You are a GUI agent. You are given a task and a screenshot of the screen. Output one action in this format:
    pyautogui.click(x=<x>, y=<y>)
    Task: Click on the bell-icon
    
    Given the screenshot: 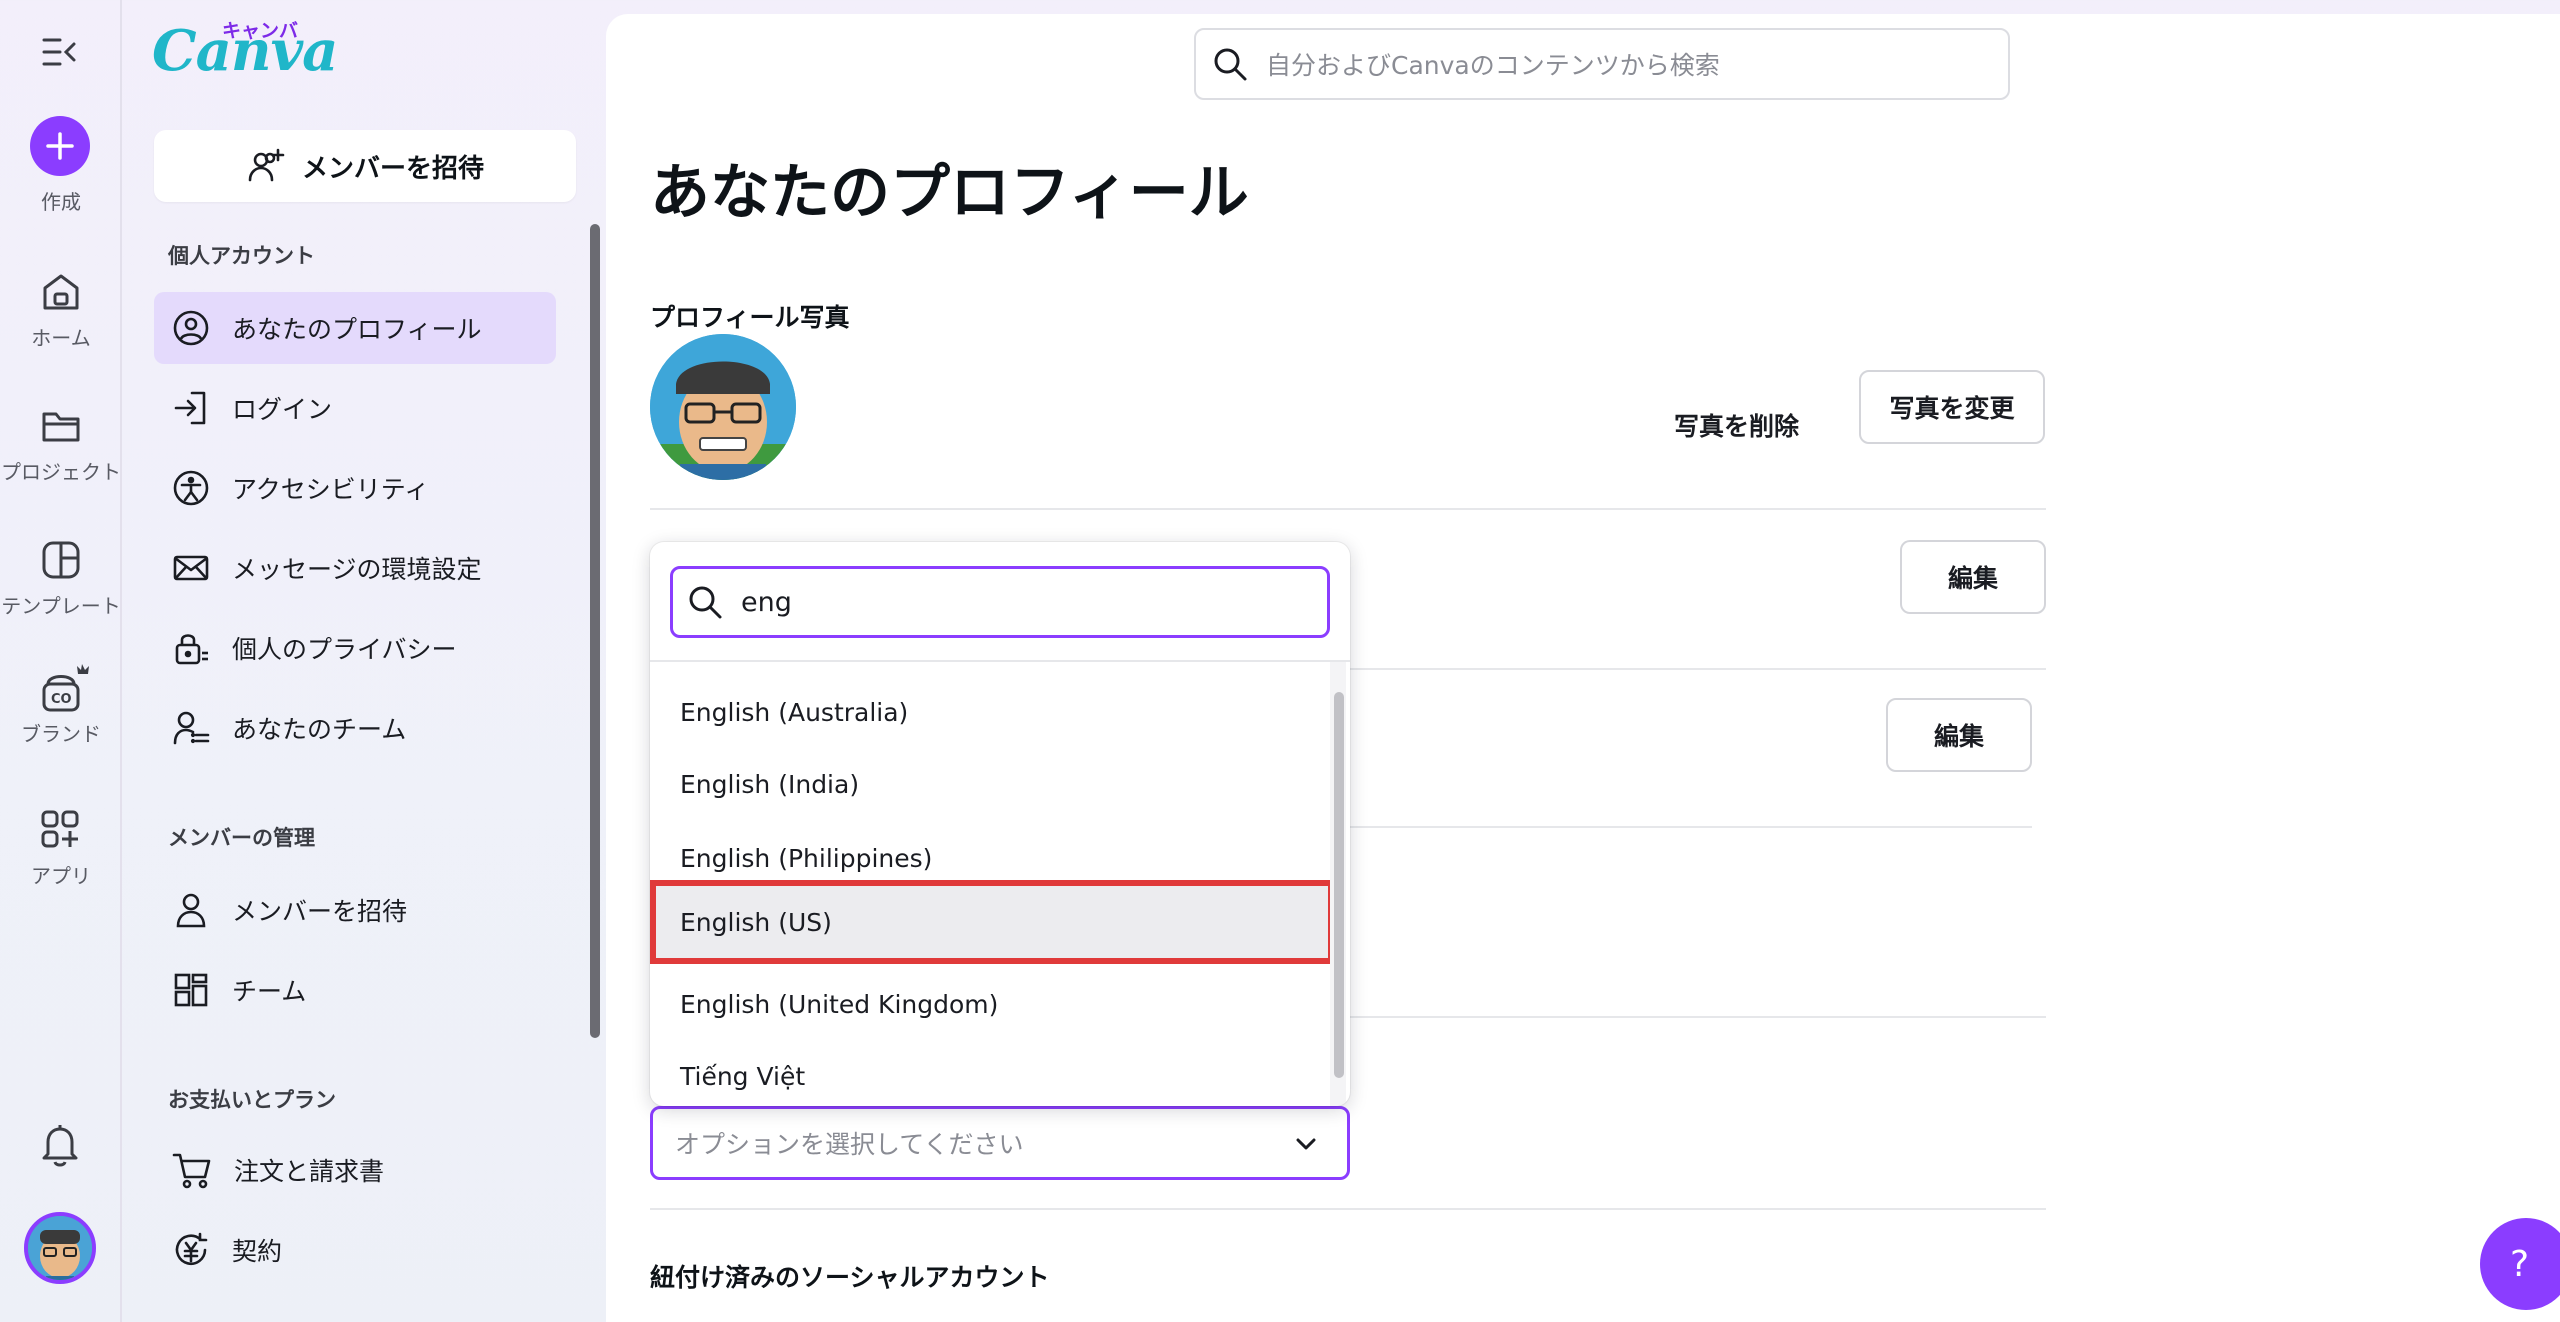 What is the action you would take?
    pyautogui.click(x=60, y=1147)
    